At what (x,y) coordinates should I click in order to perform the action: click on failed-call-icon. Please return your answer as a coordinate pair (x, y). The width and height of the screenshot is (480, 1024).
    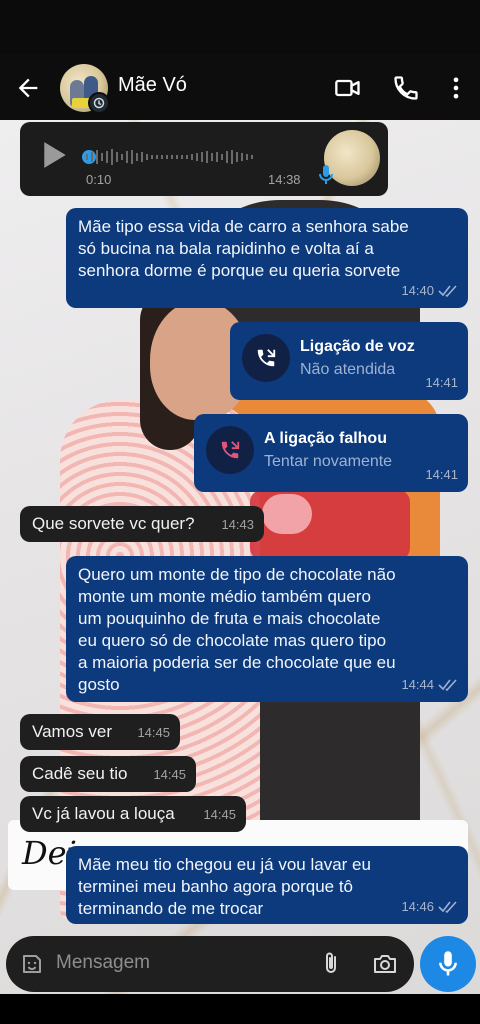
    Looking at the image, I should click on (230, 450).